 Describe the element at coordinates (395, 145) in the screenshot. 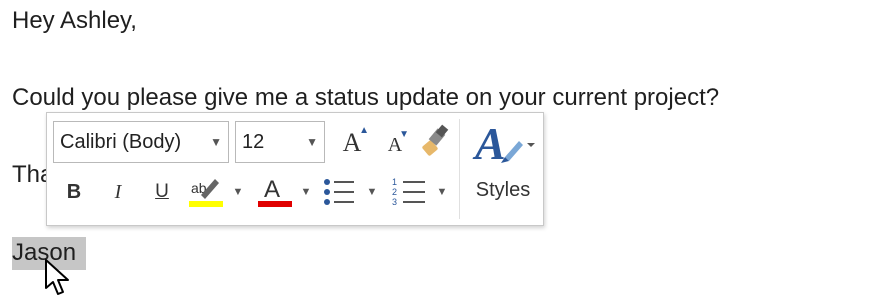

I see `shrink-font-button: A ▼` at that location.